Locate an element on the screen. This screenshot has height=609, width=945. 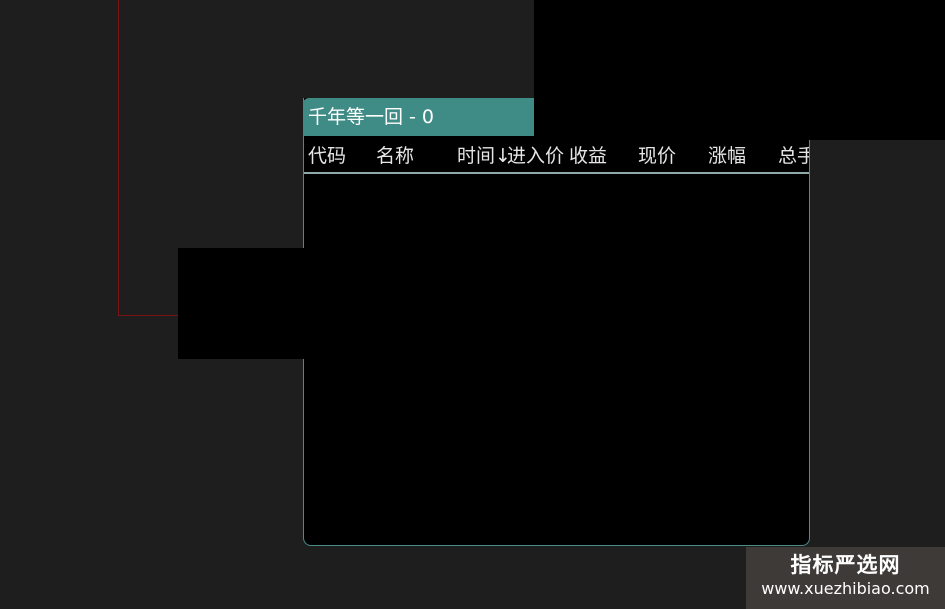
column-header-volume: 总手 is located at coordinates (793, 155).